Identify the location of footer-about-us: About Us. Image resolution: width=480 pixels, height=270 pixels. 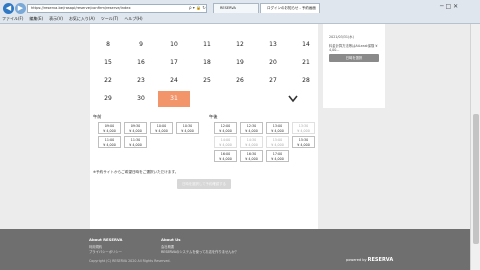
(171, 239).